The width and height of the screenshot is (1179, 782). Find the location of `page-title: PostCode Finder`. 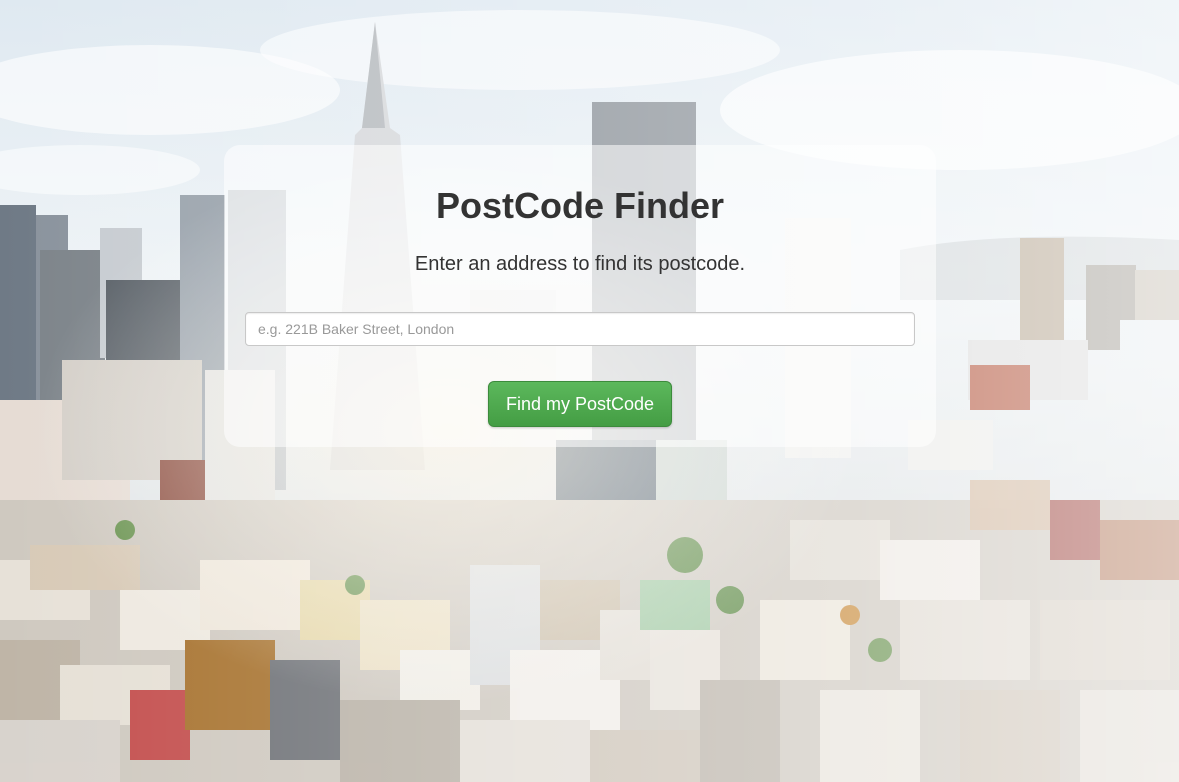

page-title: PostCode Finder is located at coordinates (580, 205).